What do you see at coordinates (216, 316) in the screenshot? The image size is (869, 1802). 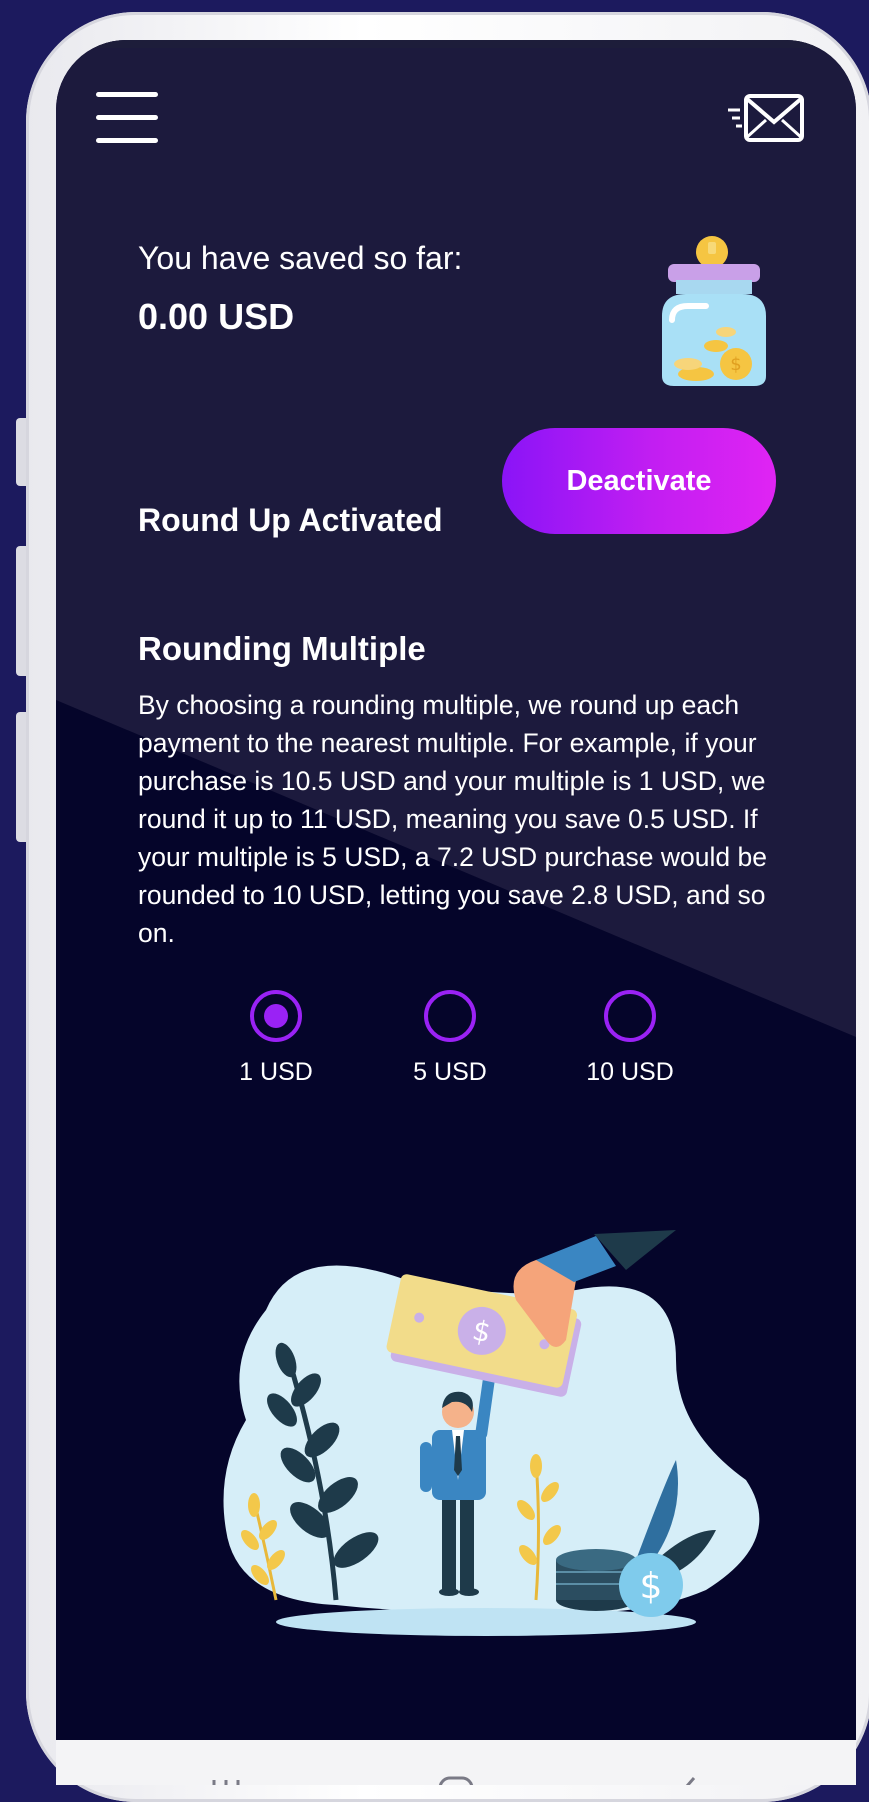 I see `savings-amount: 0.00 USD` at bounding box center [216, 316].